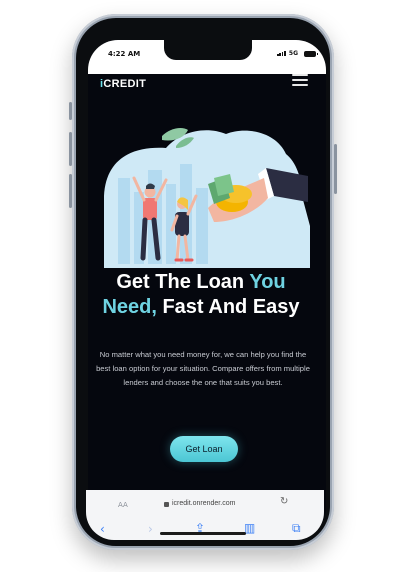  What do you see at coordinates (203, 533) in the screenshot?
I see `home-indicator` at bounding box center [203, 533].